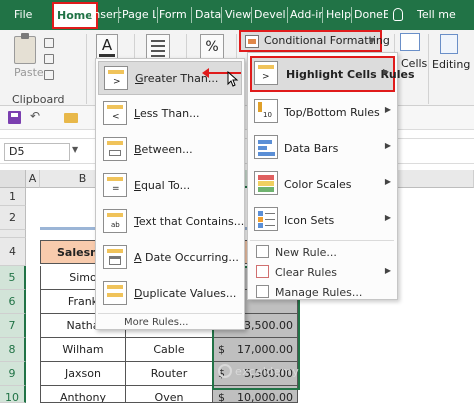 Image resolution: width=474 pixels, height=403 pixels. What do you see at coordinates (106, 15) in the screenshot?
I see `tab-insert: Insert` at bounding box center [106, 15].